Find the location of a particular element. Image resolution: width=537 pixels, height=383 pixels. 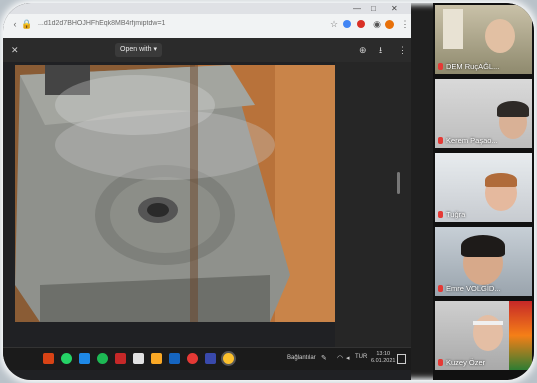

participant-tile: Kuzey Özer is located at coordinates (483, 335).